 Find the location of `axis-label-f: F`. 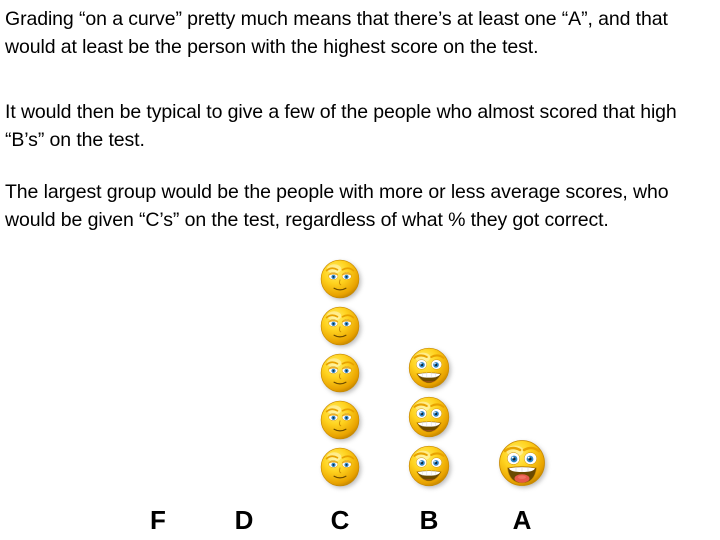

axis-label-f: F is located at coordinates (158, 520).